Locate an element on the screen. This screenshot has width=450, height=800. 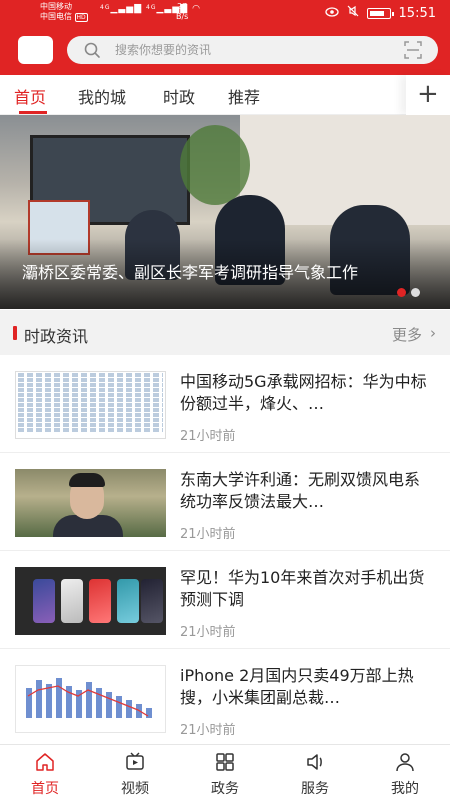
mute-icon is located at coordinates (353, 13).